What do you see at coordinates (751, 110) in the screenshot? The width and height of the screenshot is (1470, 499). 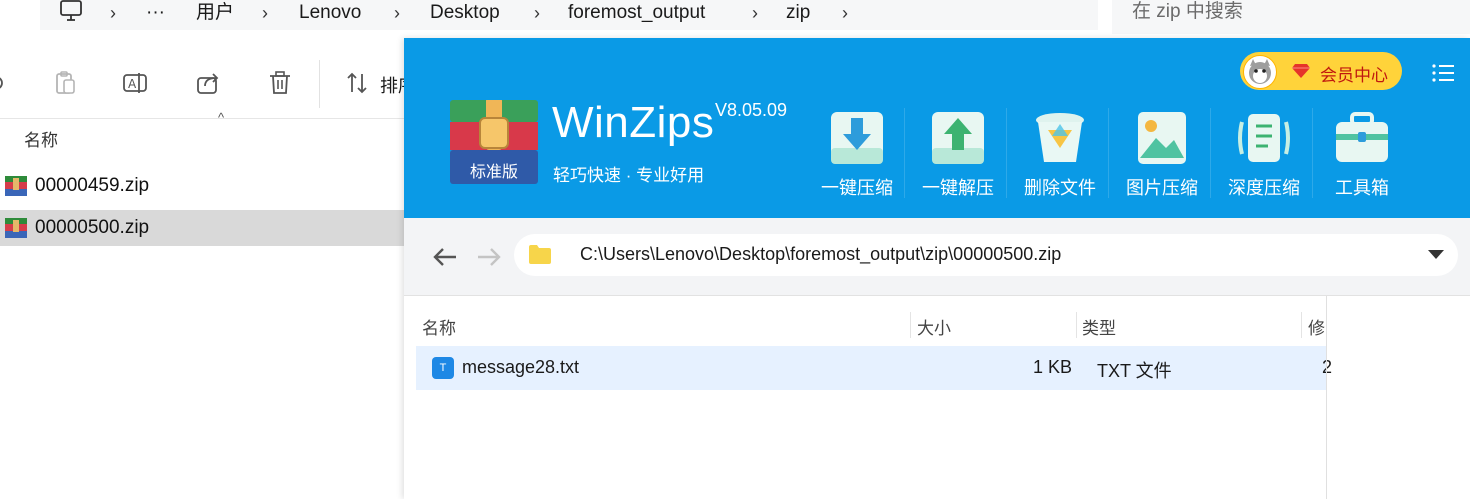 I see `app-version: V8.05.09` at bounding box center [751, 110].